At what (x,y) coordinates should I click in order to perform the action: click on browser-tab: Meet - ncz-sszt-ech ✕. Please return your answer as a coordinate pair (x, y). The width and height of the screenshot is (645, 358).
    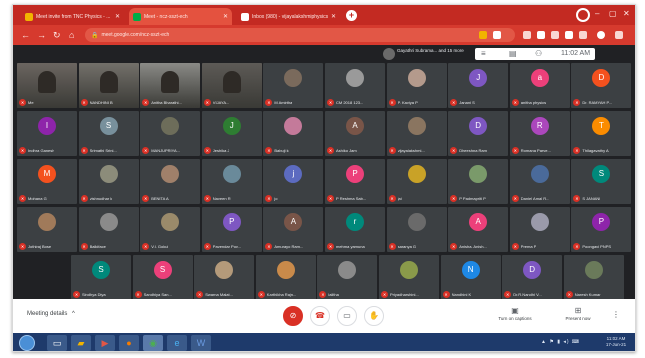
    Looking at the image, I should click on (180, 16).